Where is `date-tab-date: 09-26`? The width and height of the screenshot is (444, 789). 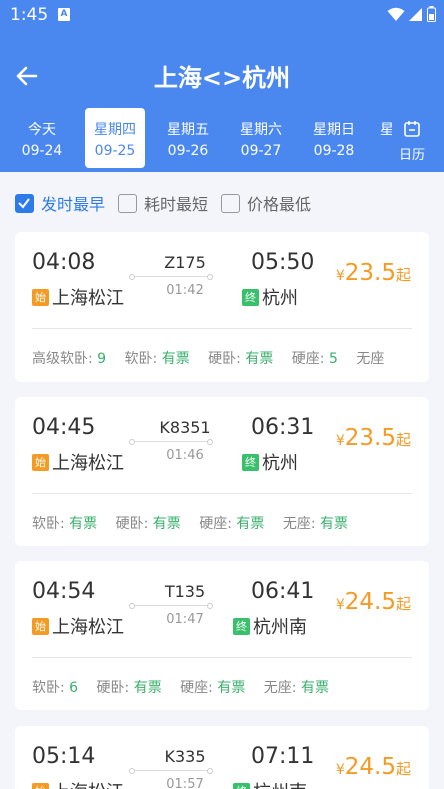 date-tab-date: 09-26 is located at coordinates (188, 151).